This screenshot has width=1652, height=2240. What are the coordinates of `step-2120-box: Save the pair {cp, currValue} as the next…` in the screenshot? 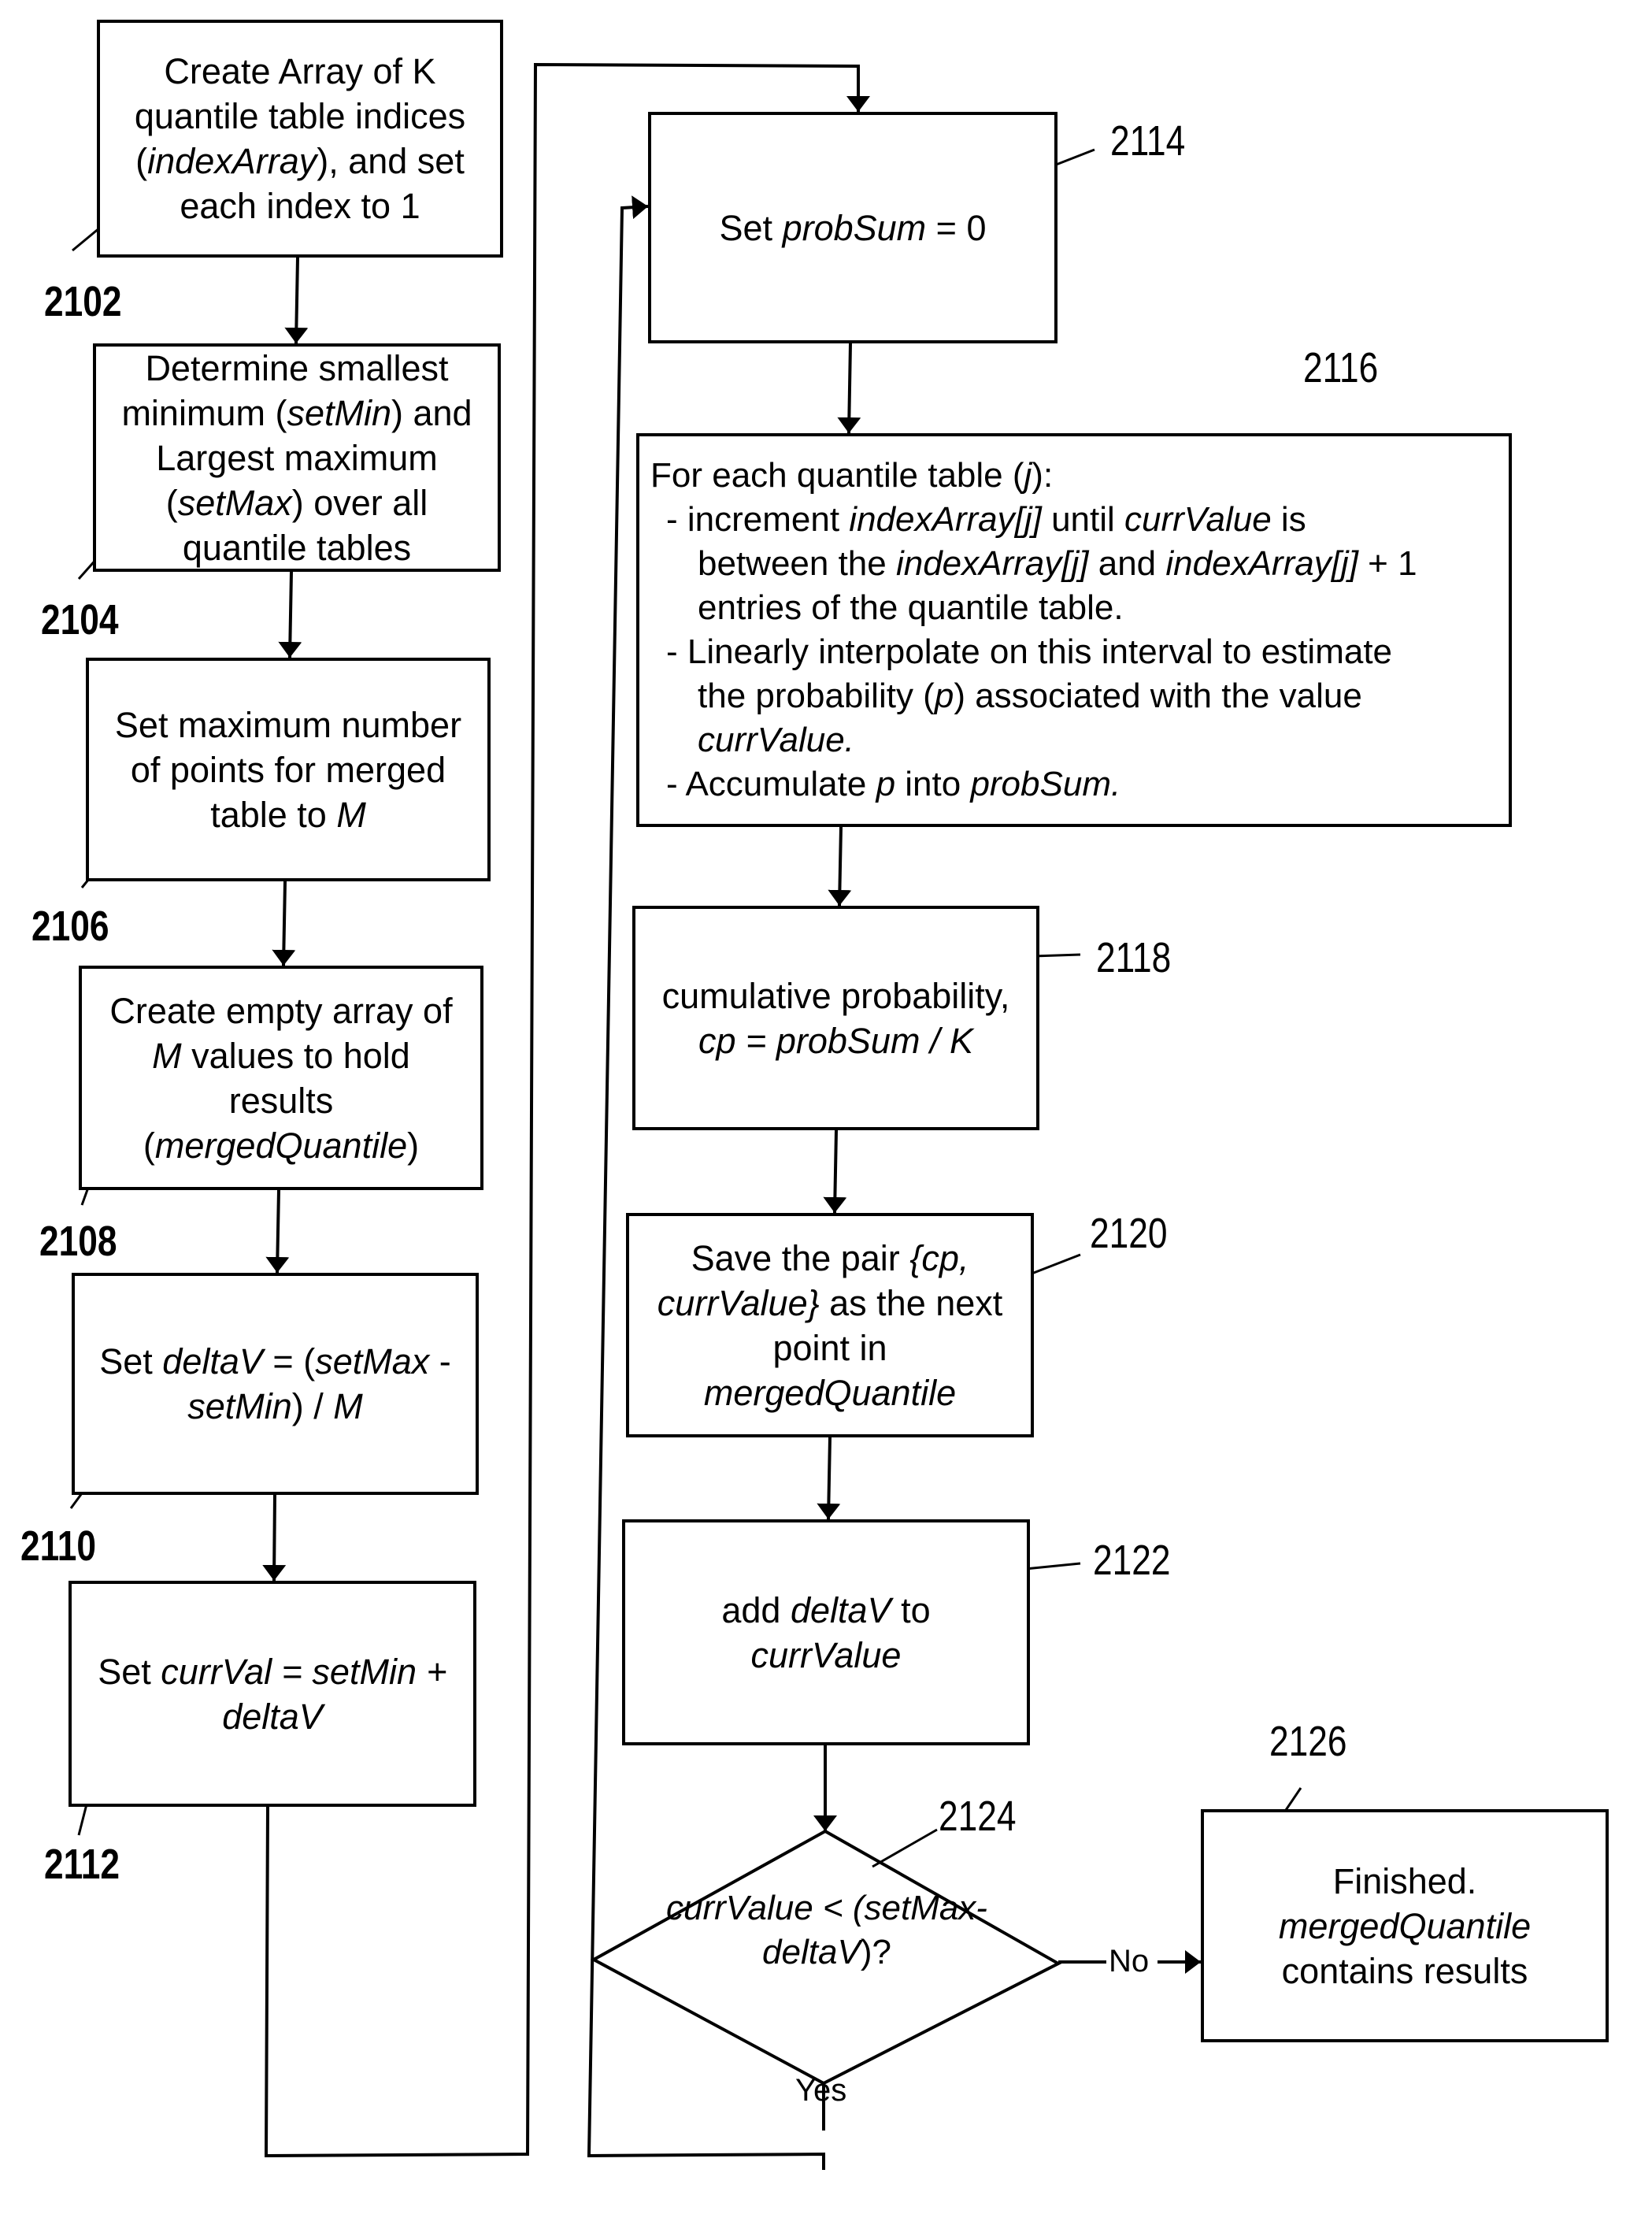 It's located at (830, 1325).